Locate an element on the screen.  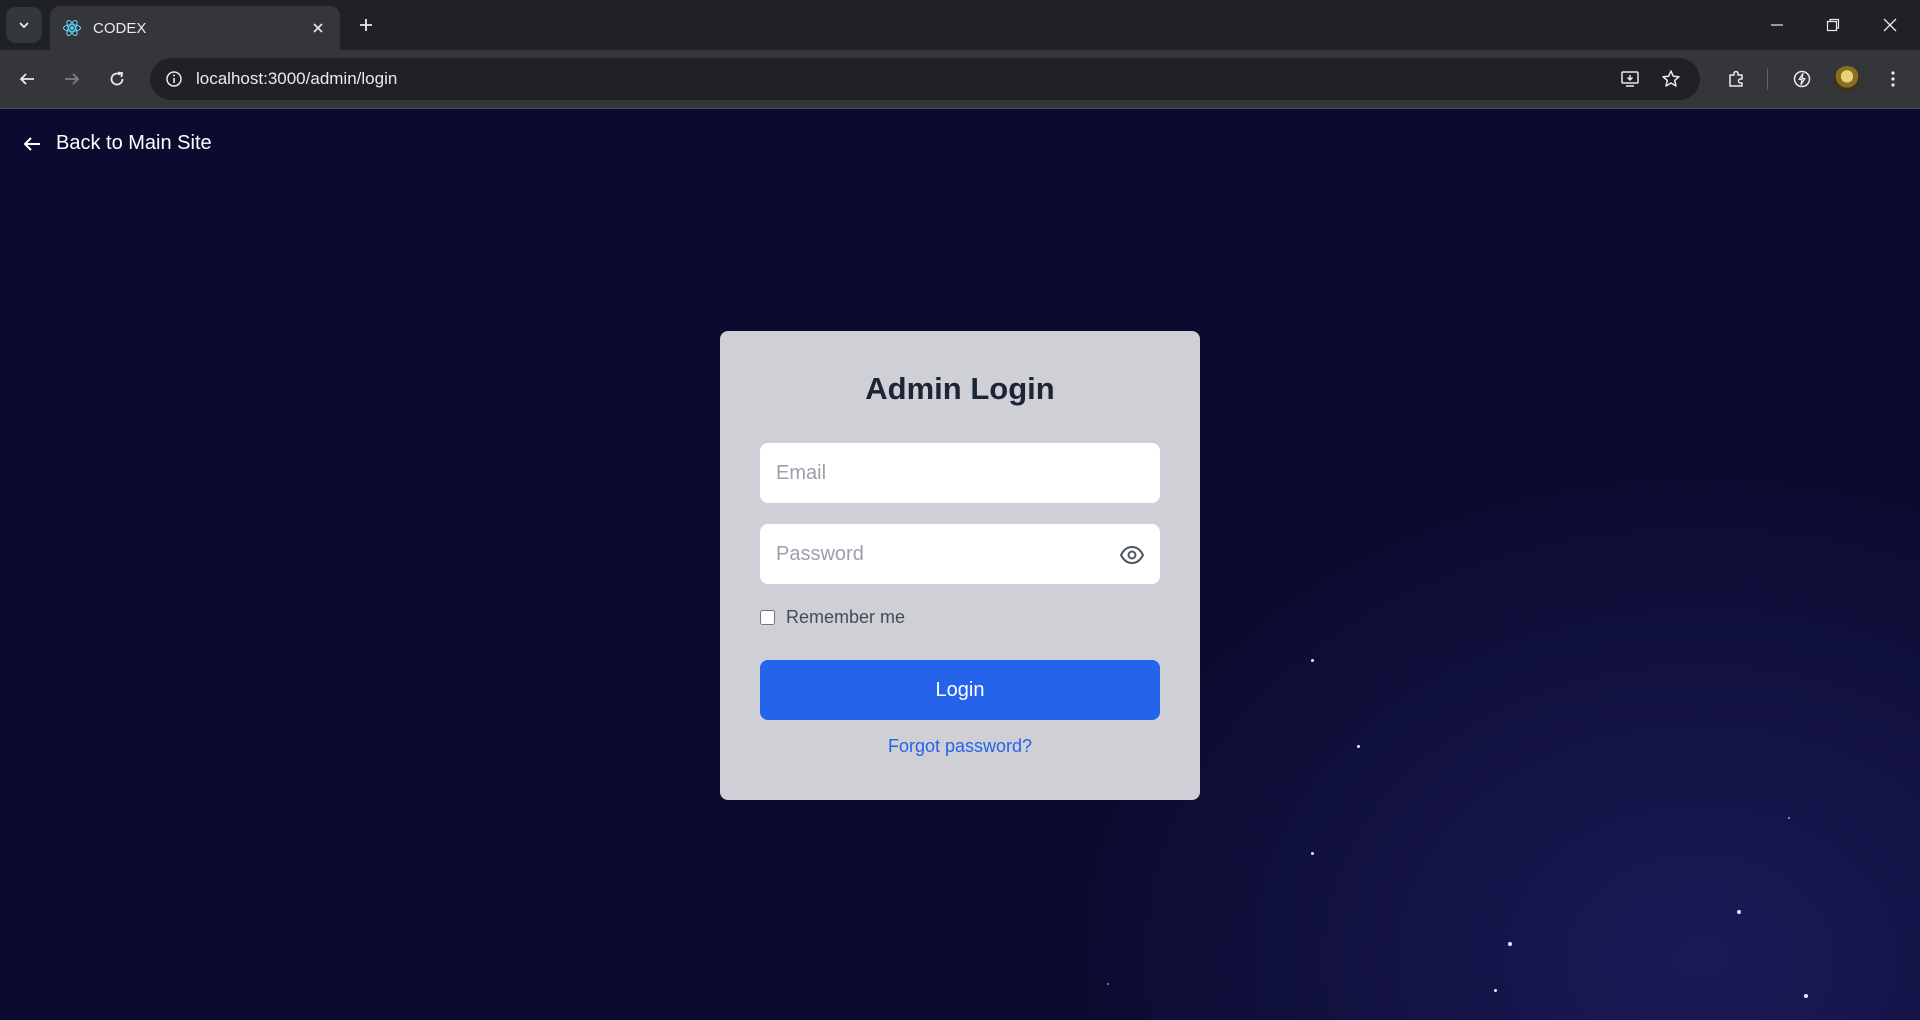
new-tab-button is located at coordinates (366, 25).